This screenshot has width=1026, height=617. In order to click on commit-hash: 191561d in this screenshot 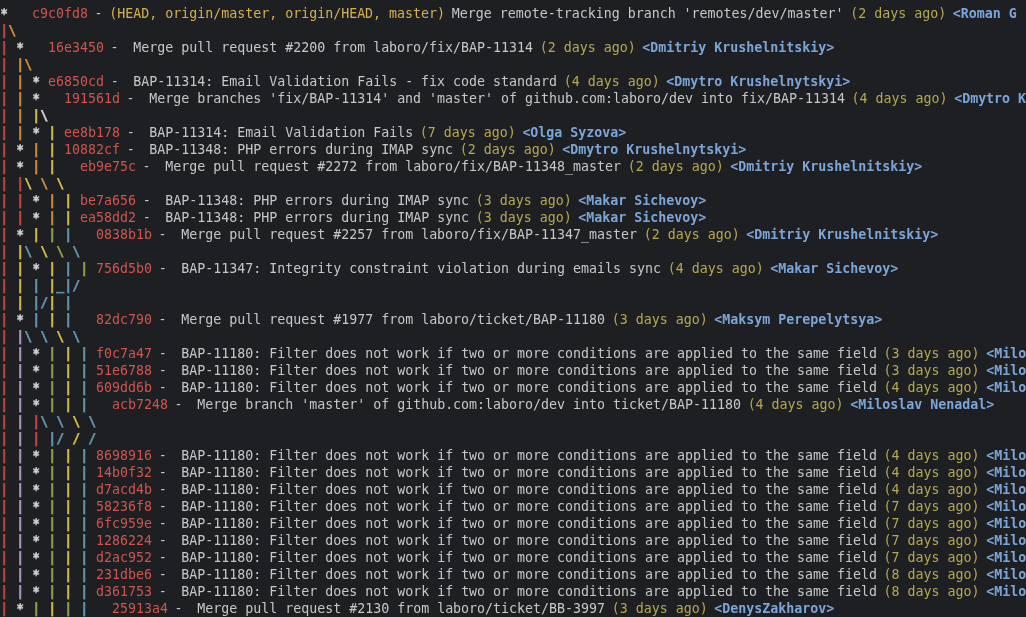, I will do `click(92, 98)`.